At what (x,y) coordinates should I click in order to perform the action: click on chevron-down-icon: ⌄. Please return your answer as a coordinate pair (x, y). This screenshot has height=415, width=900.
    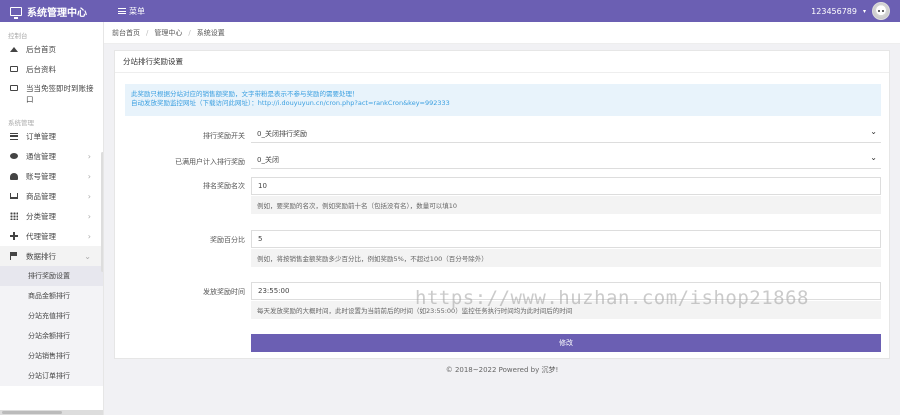
    Looking at the image, I should click on (87, 256).